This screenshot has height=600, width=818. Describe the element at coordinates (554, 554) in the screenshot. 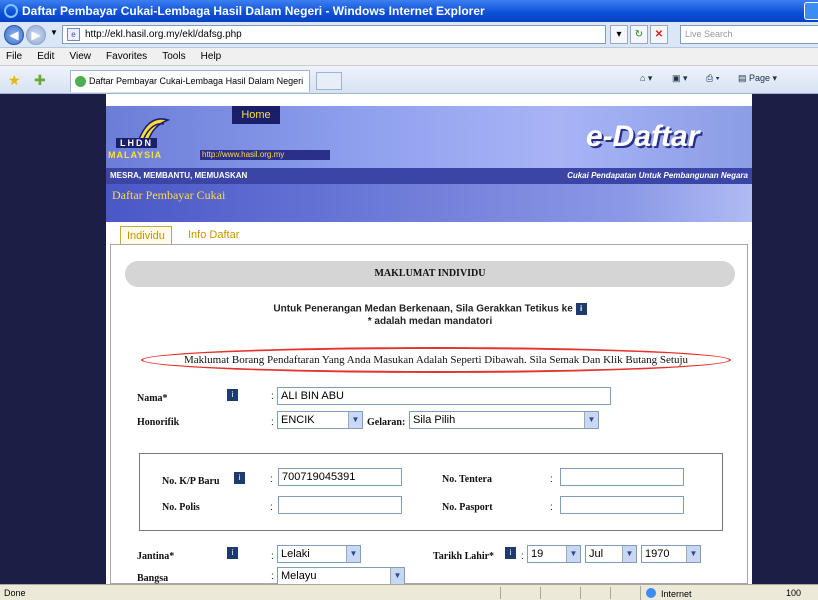

I see `dob-day-select: 19 ▼` at that location.